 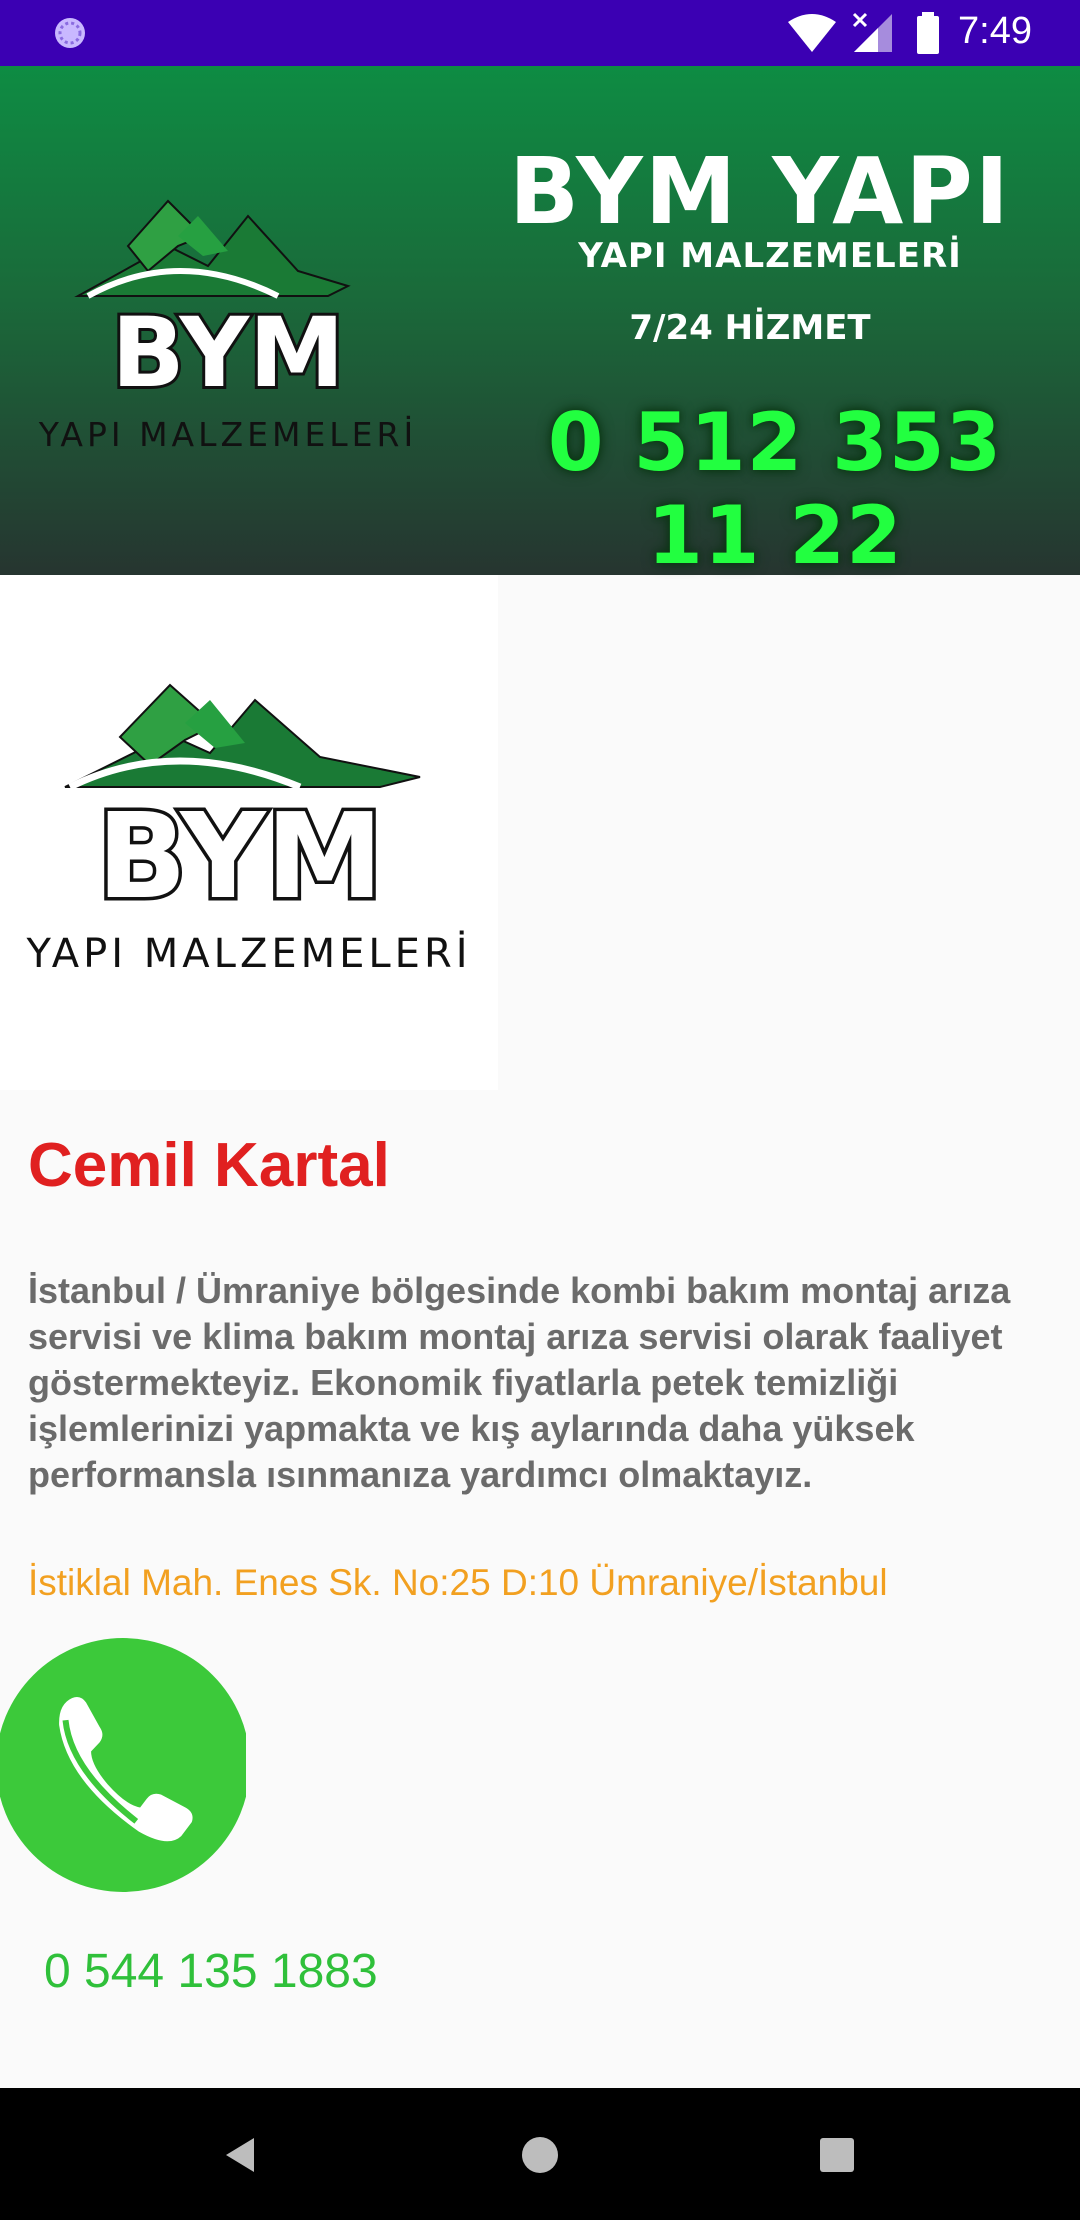 I want to click on battery-icon, so click(x=928, y=33).